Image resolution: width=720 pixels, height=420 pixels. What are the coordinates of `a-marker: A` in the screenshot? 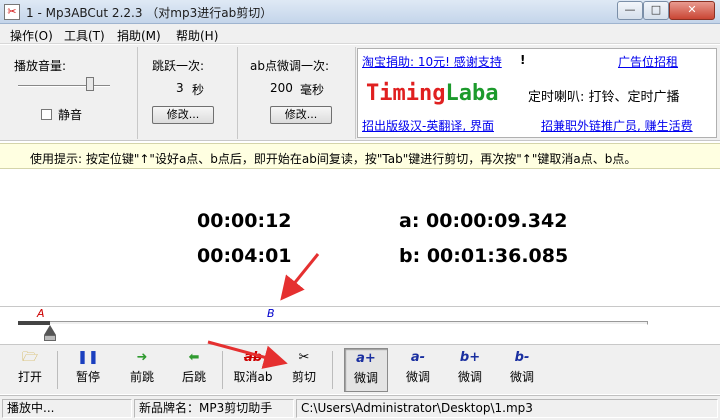 It's located at (41, 313).